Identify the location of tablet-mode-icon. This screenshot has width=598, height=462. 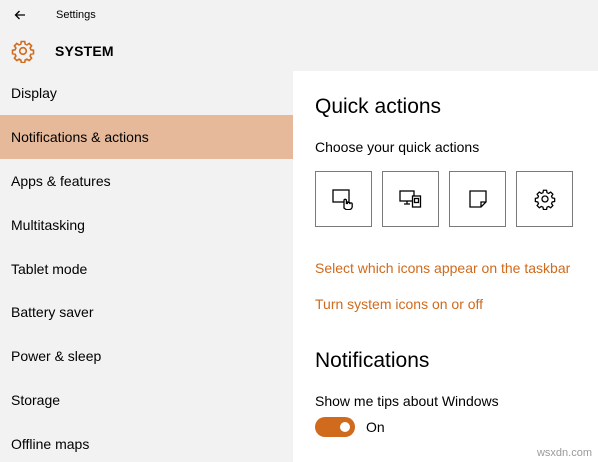
(342, 199).